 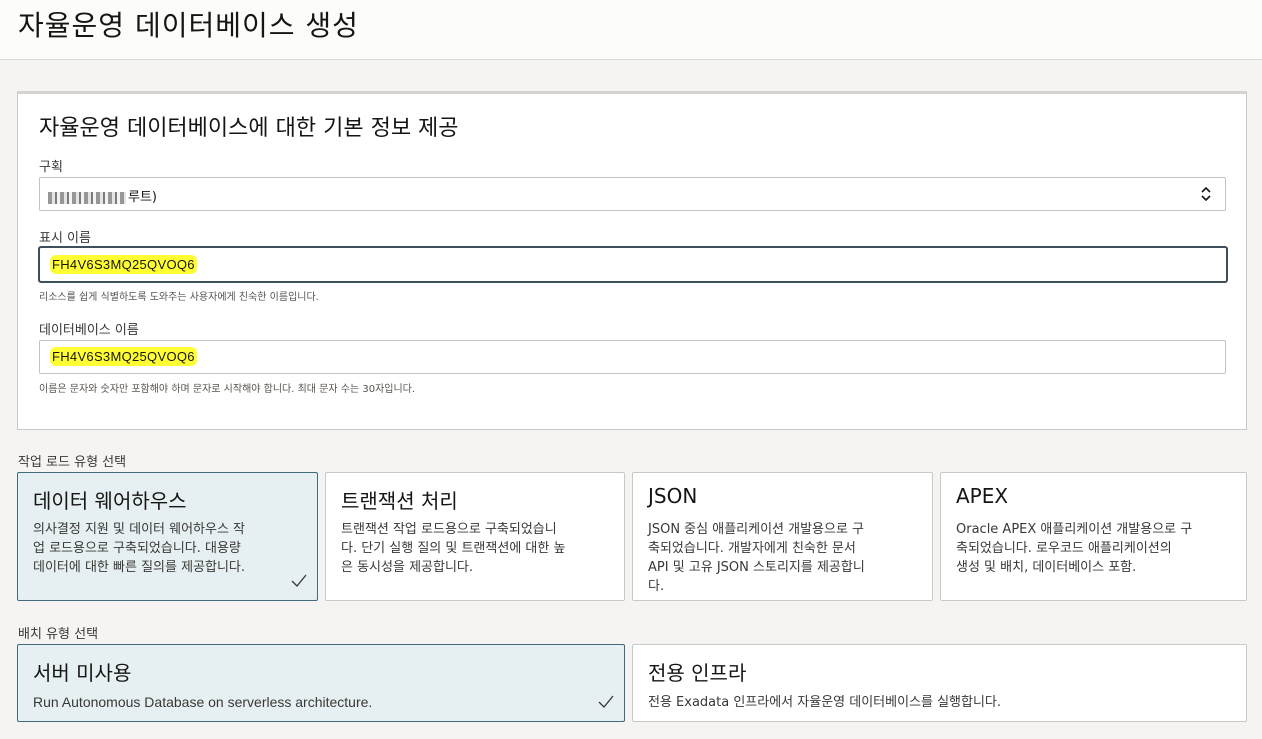 I want to click on compartment-select: 루트), so click(x=632, y=194).